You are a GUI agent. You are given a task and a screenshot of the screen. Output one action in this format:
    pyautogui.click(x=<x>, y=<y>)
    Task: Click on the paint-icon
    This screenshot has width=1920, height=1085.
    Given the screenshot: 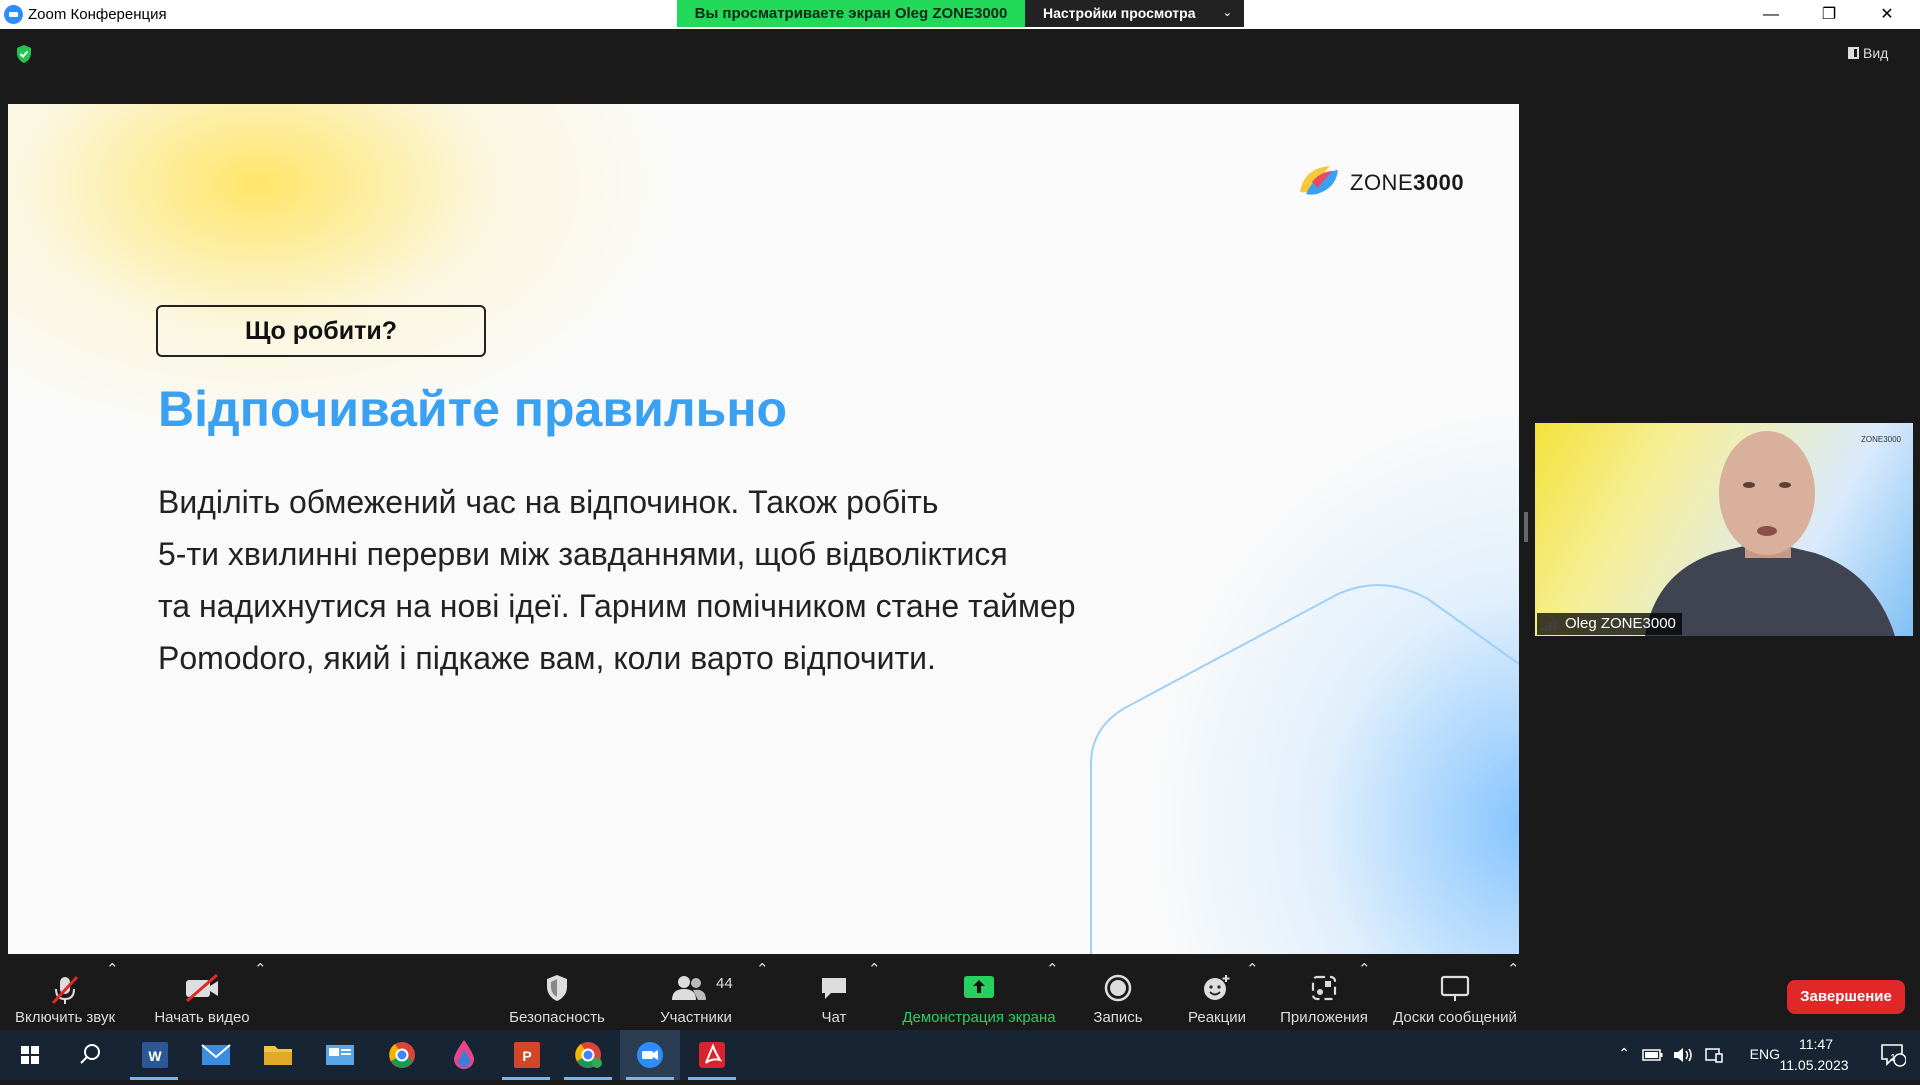 What is the action you would take?
    pyautogui.click(x=464, y=1054)
    